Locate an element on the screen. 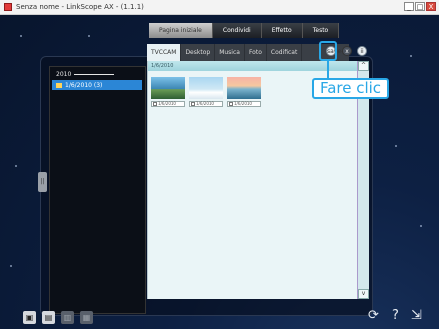  minimize-button: _ is located at coordinates (409, 6).